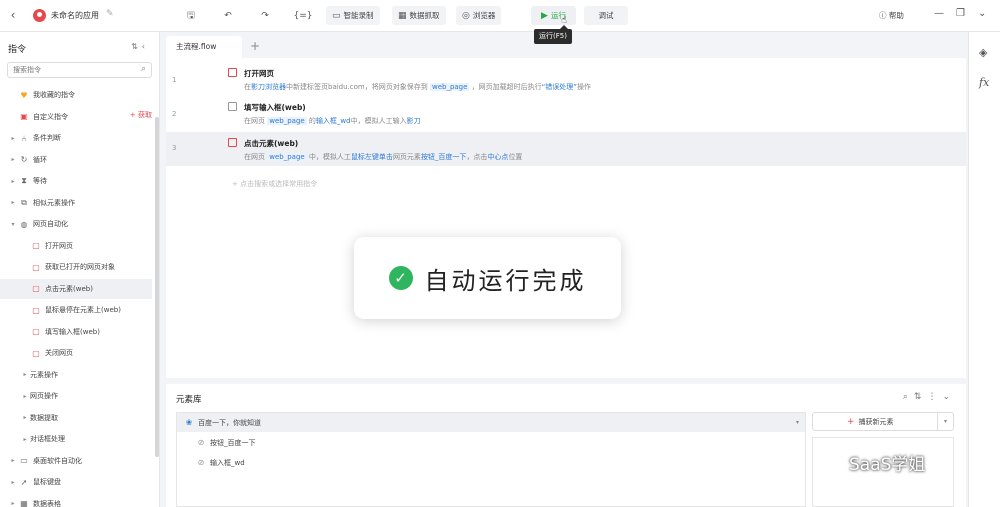 The image size is (1000, 507). What do you see at coordinates (984, 82) in the screenshot?
I see `function-icon: fx` at bounding box center [984, 82].